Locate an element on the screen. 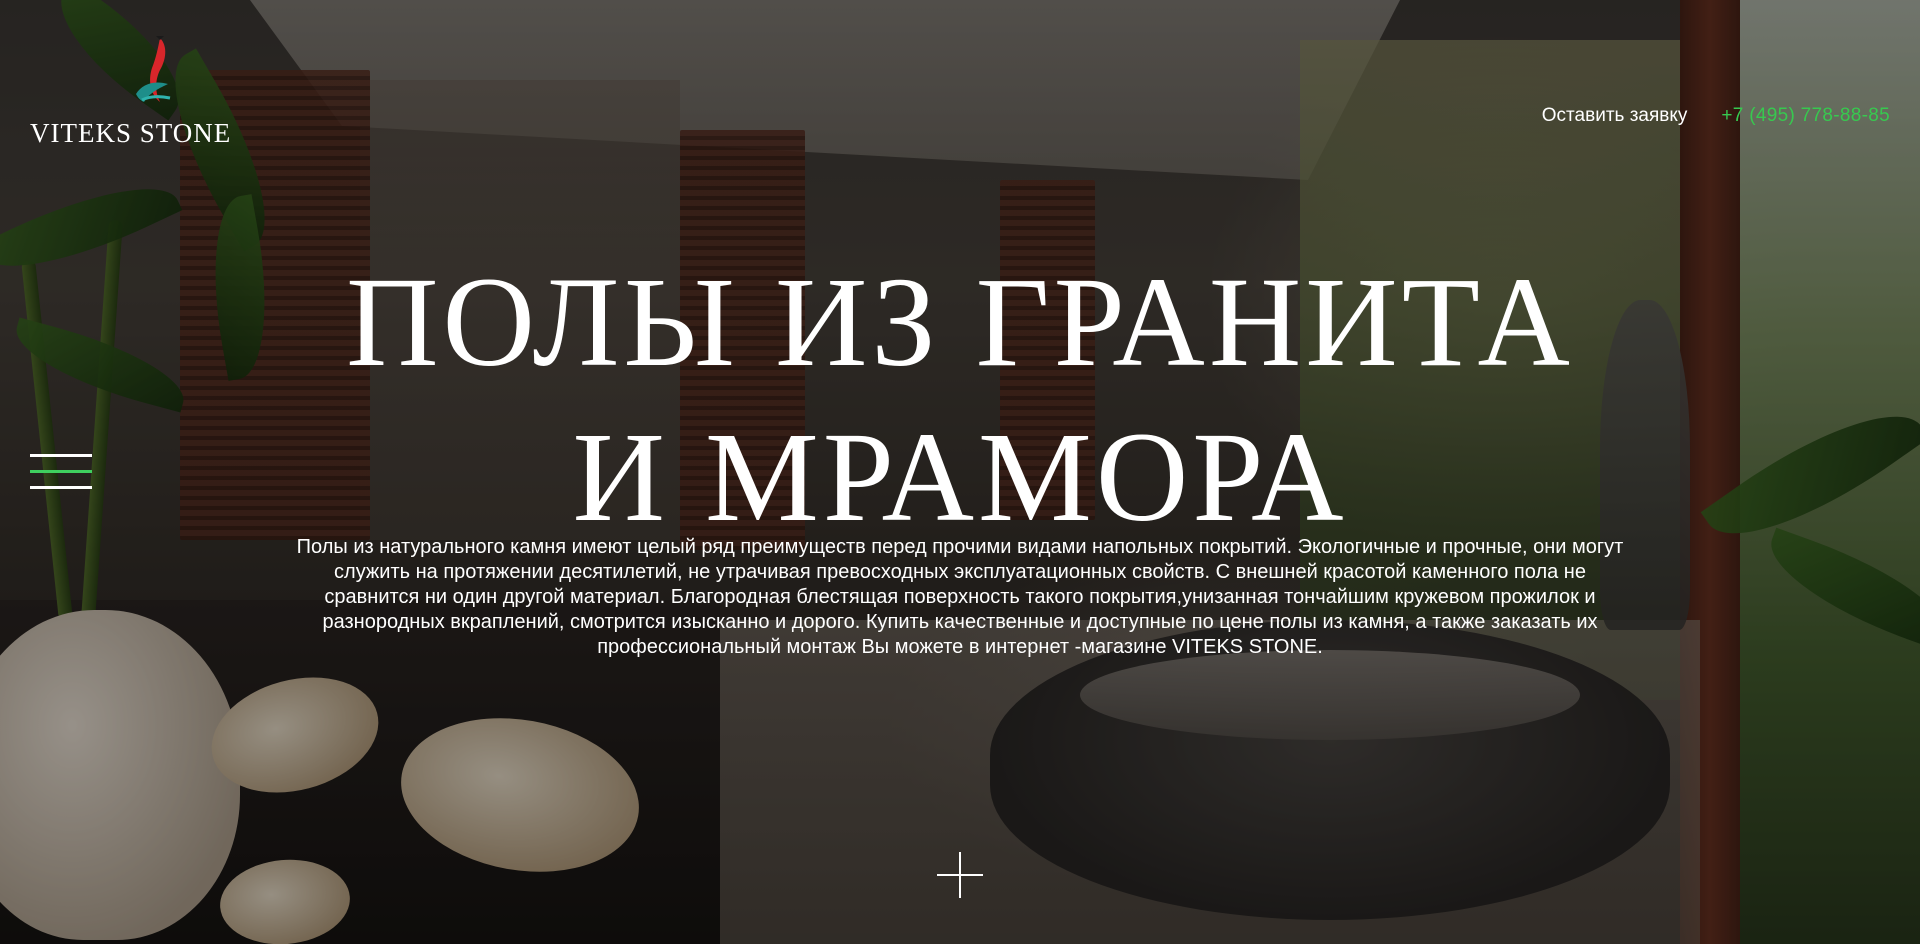 The width and height of the screenshot is (1920, 944). page-title-line: ПОЛЫ ИЗ ГРАНИТА is located at coordinates (960, 322).